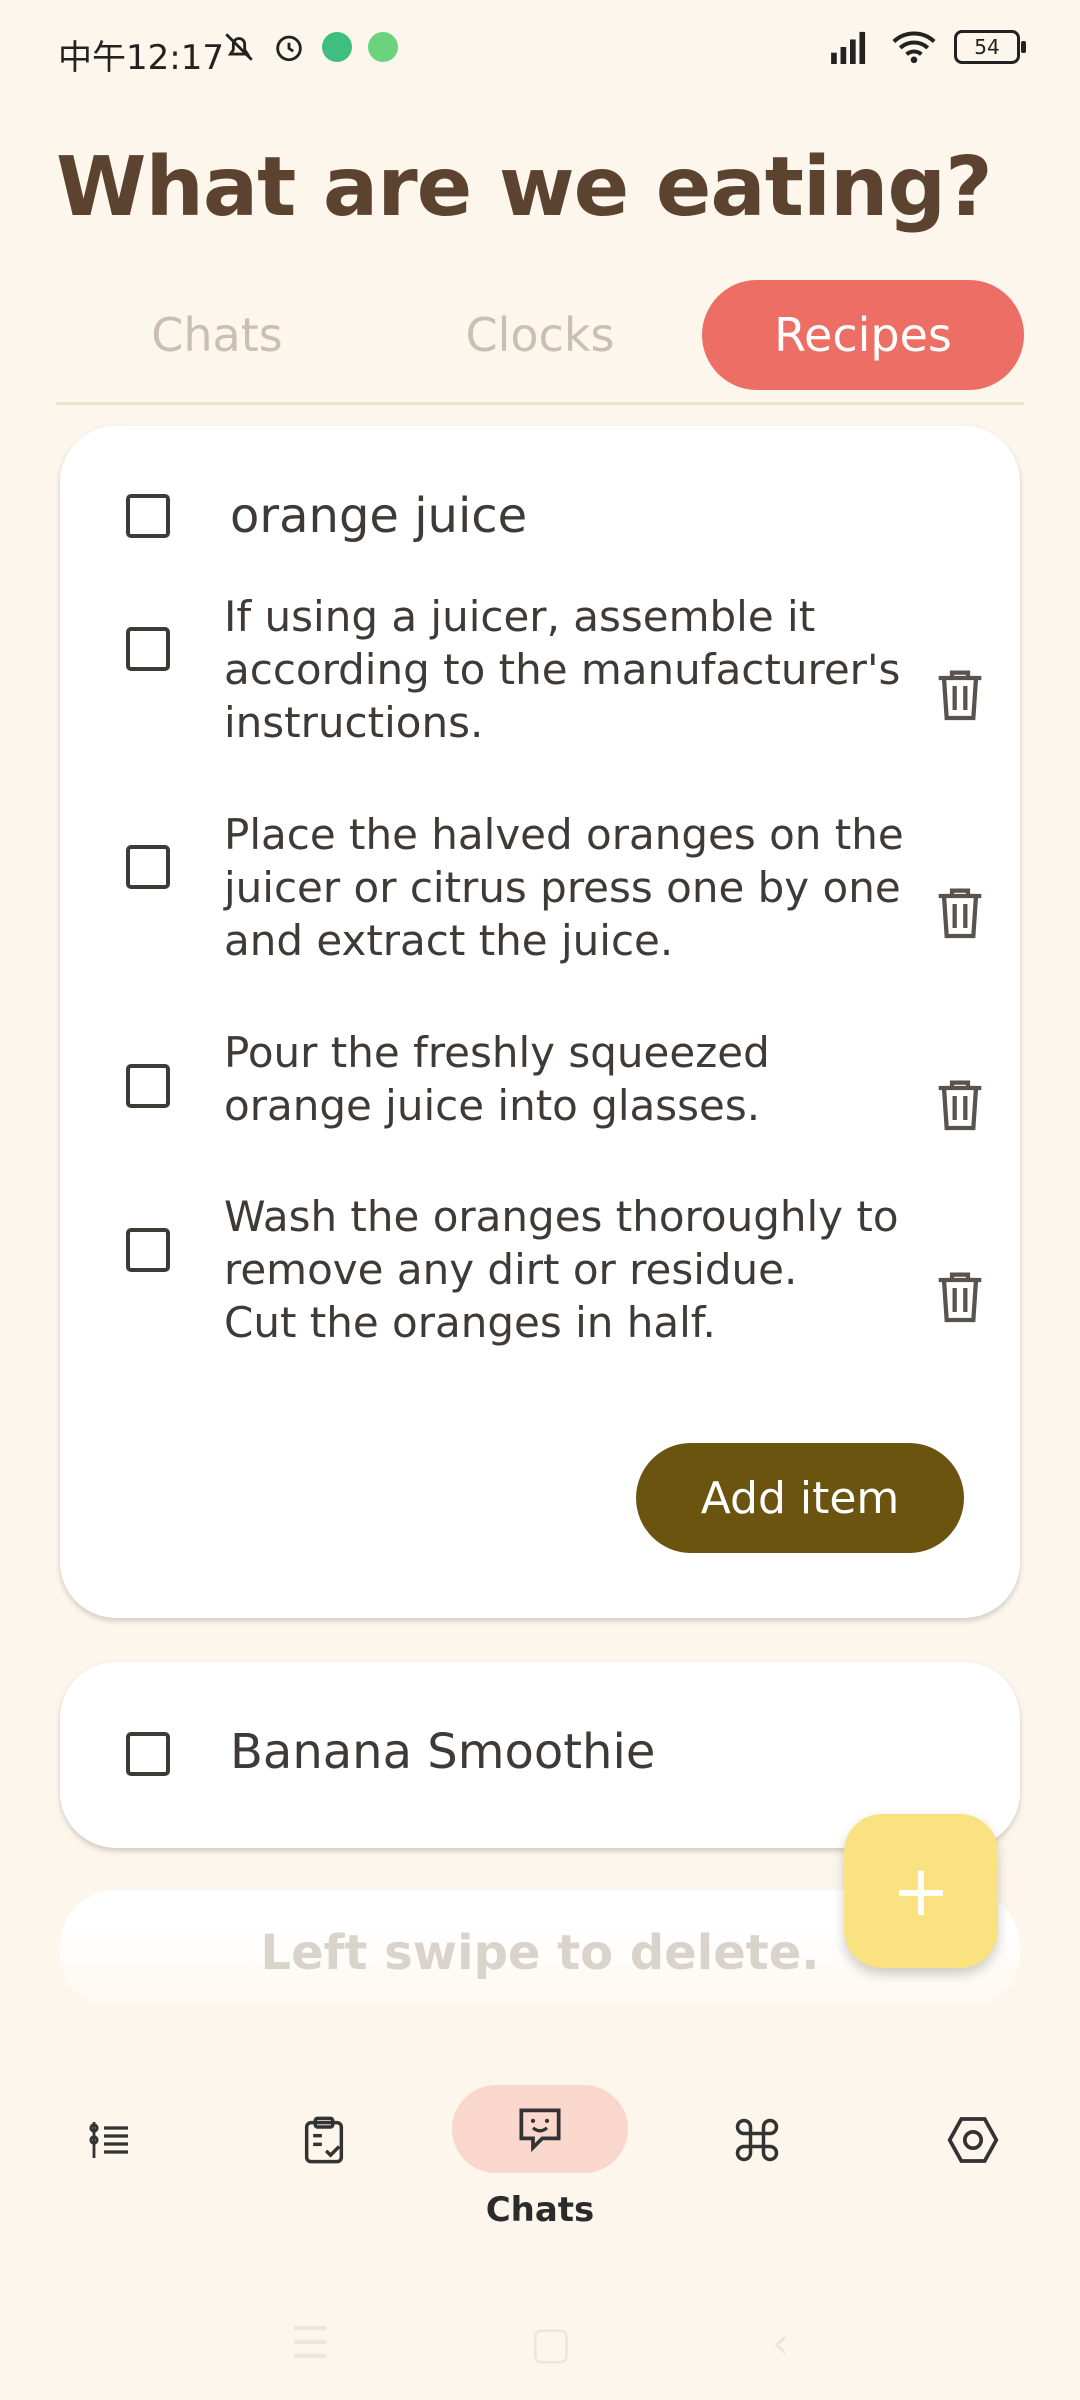 The width and height of the screenshot is (1080, 2400). Describe the element at coordinates (551, 2343) in the screenshot. I see `home-icon: ▢` at that location.